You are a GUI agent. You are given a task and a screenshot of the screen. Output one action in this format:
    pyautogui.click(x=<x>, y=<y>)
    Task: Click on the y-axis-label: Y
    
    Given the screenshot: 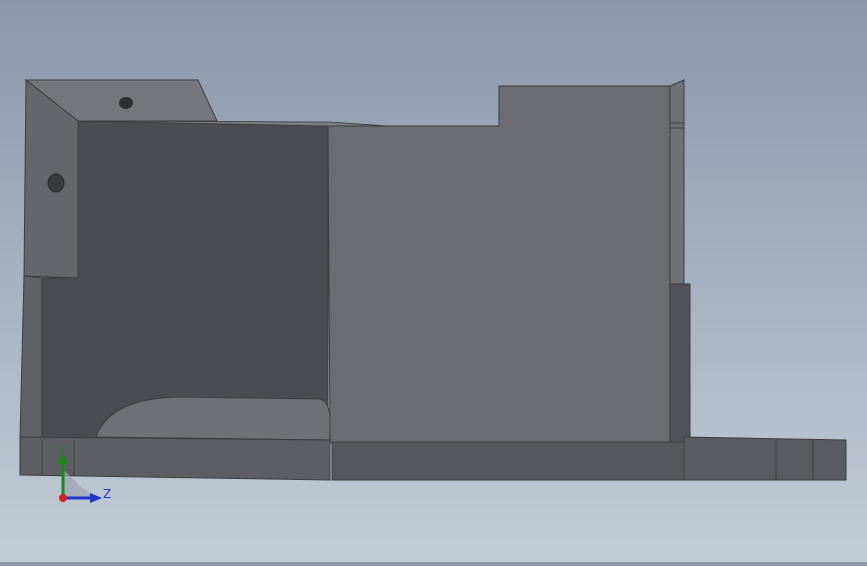 What is the action you would take?
    pyautogui.click(x=62, y=450)
    